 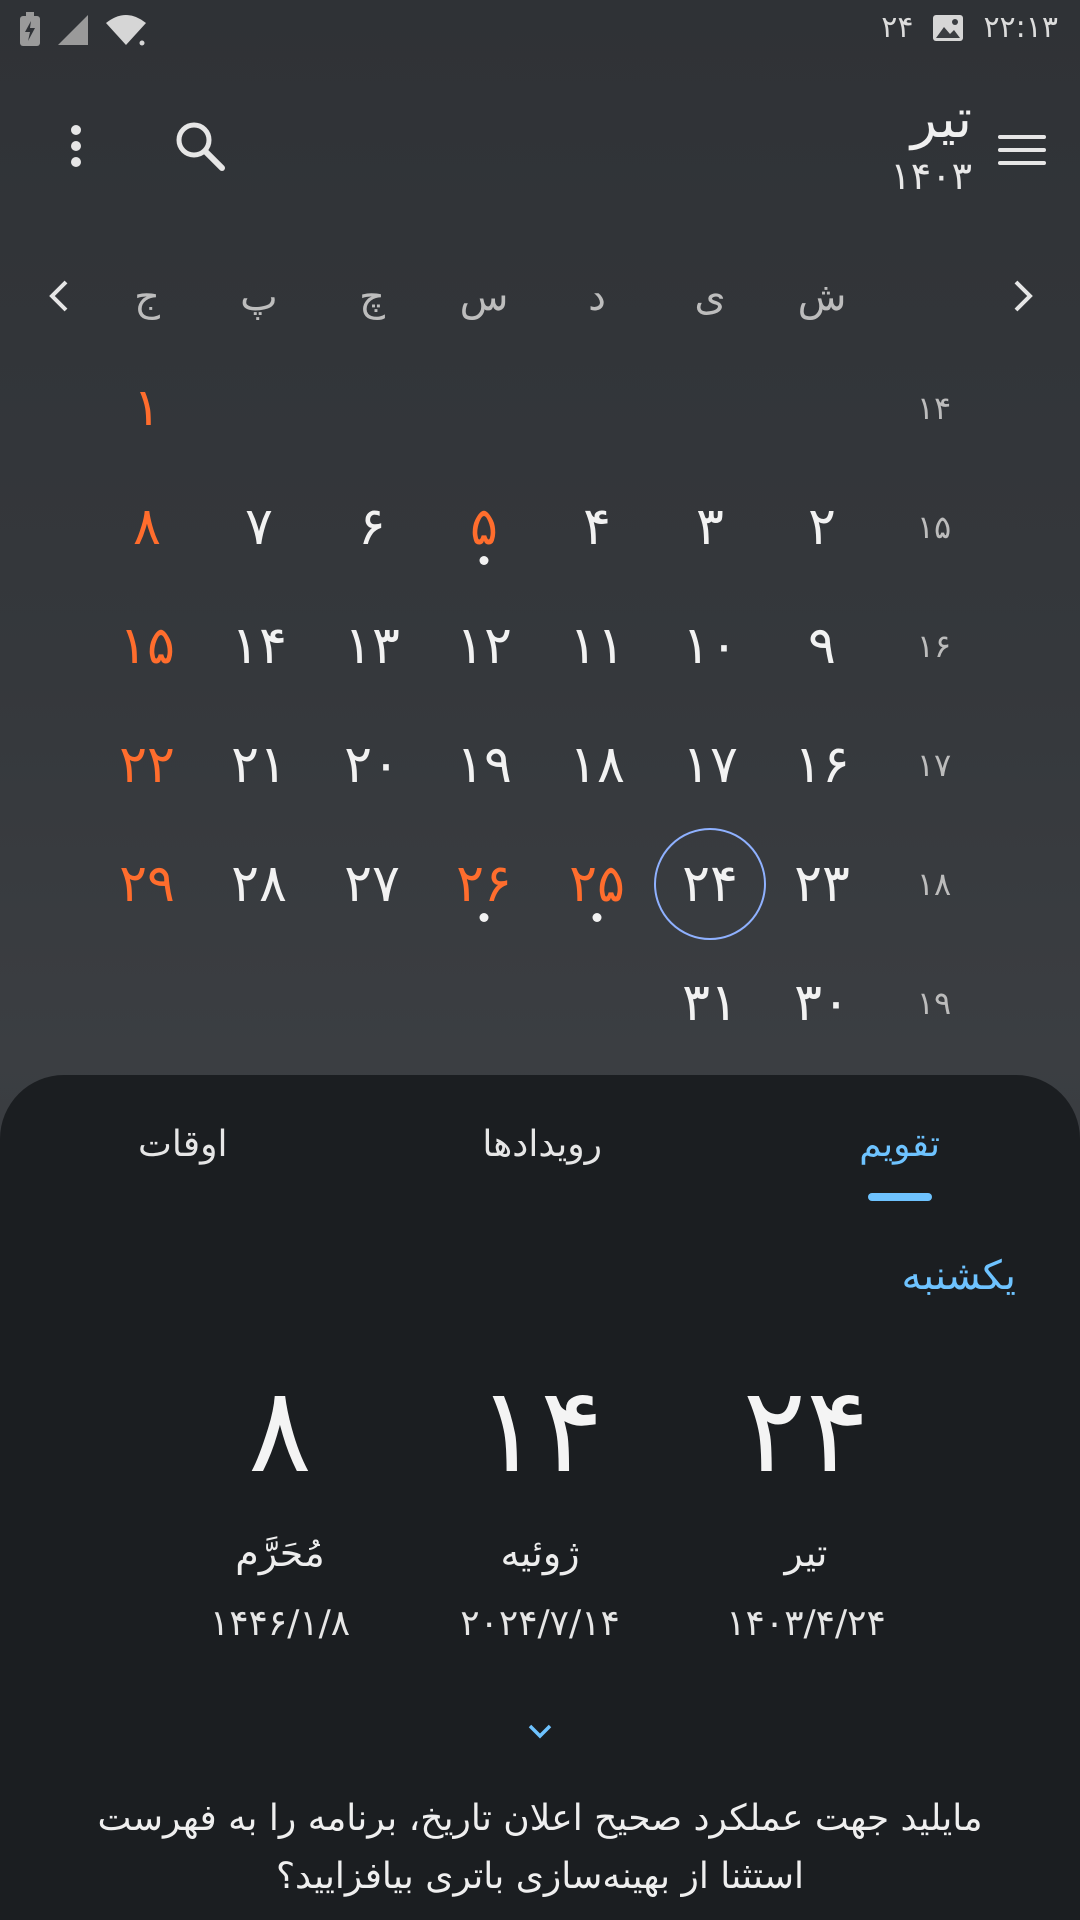 I want to click on selected-weekday: یکشنبه, so click(x=959, y=1276).